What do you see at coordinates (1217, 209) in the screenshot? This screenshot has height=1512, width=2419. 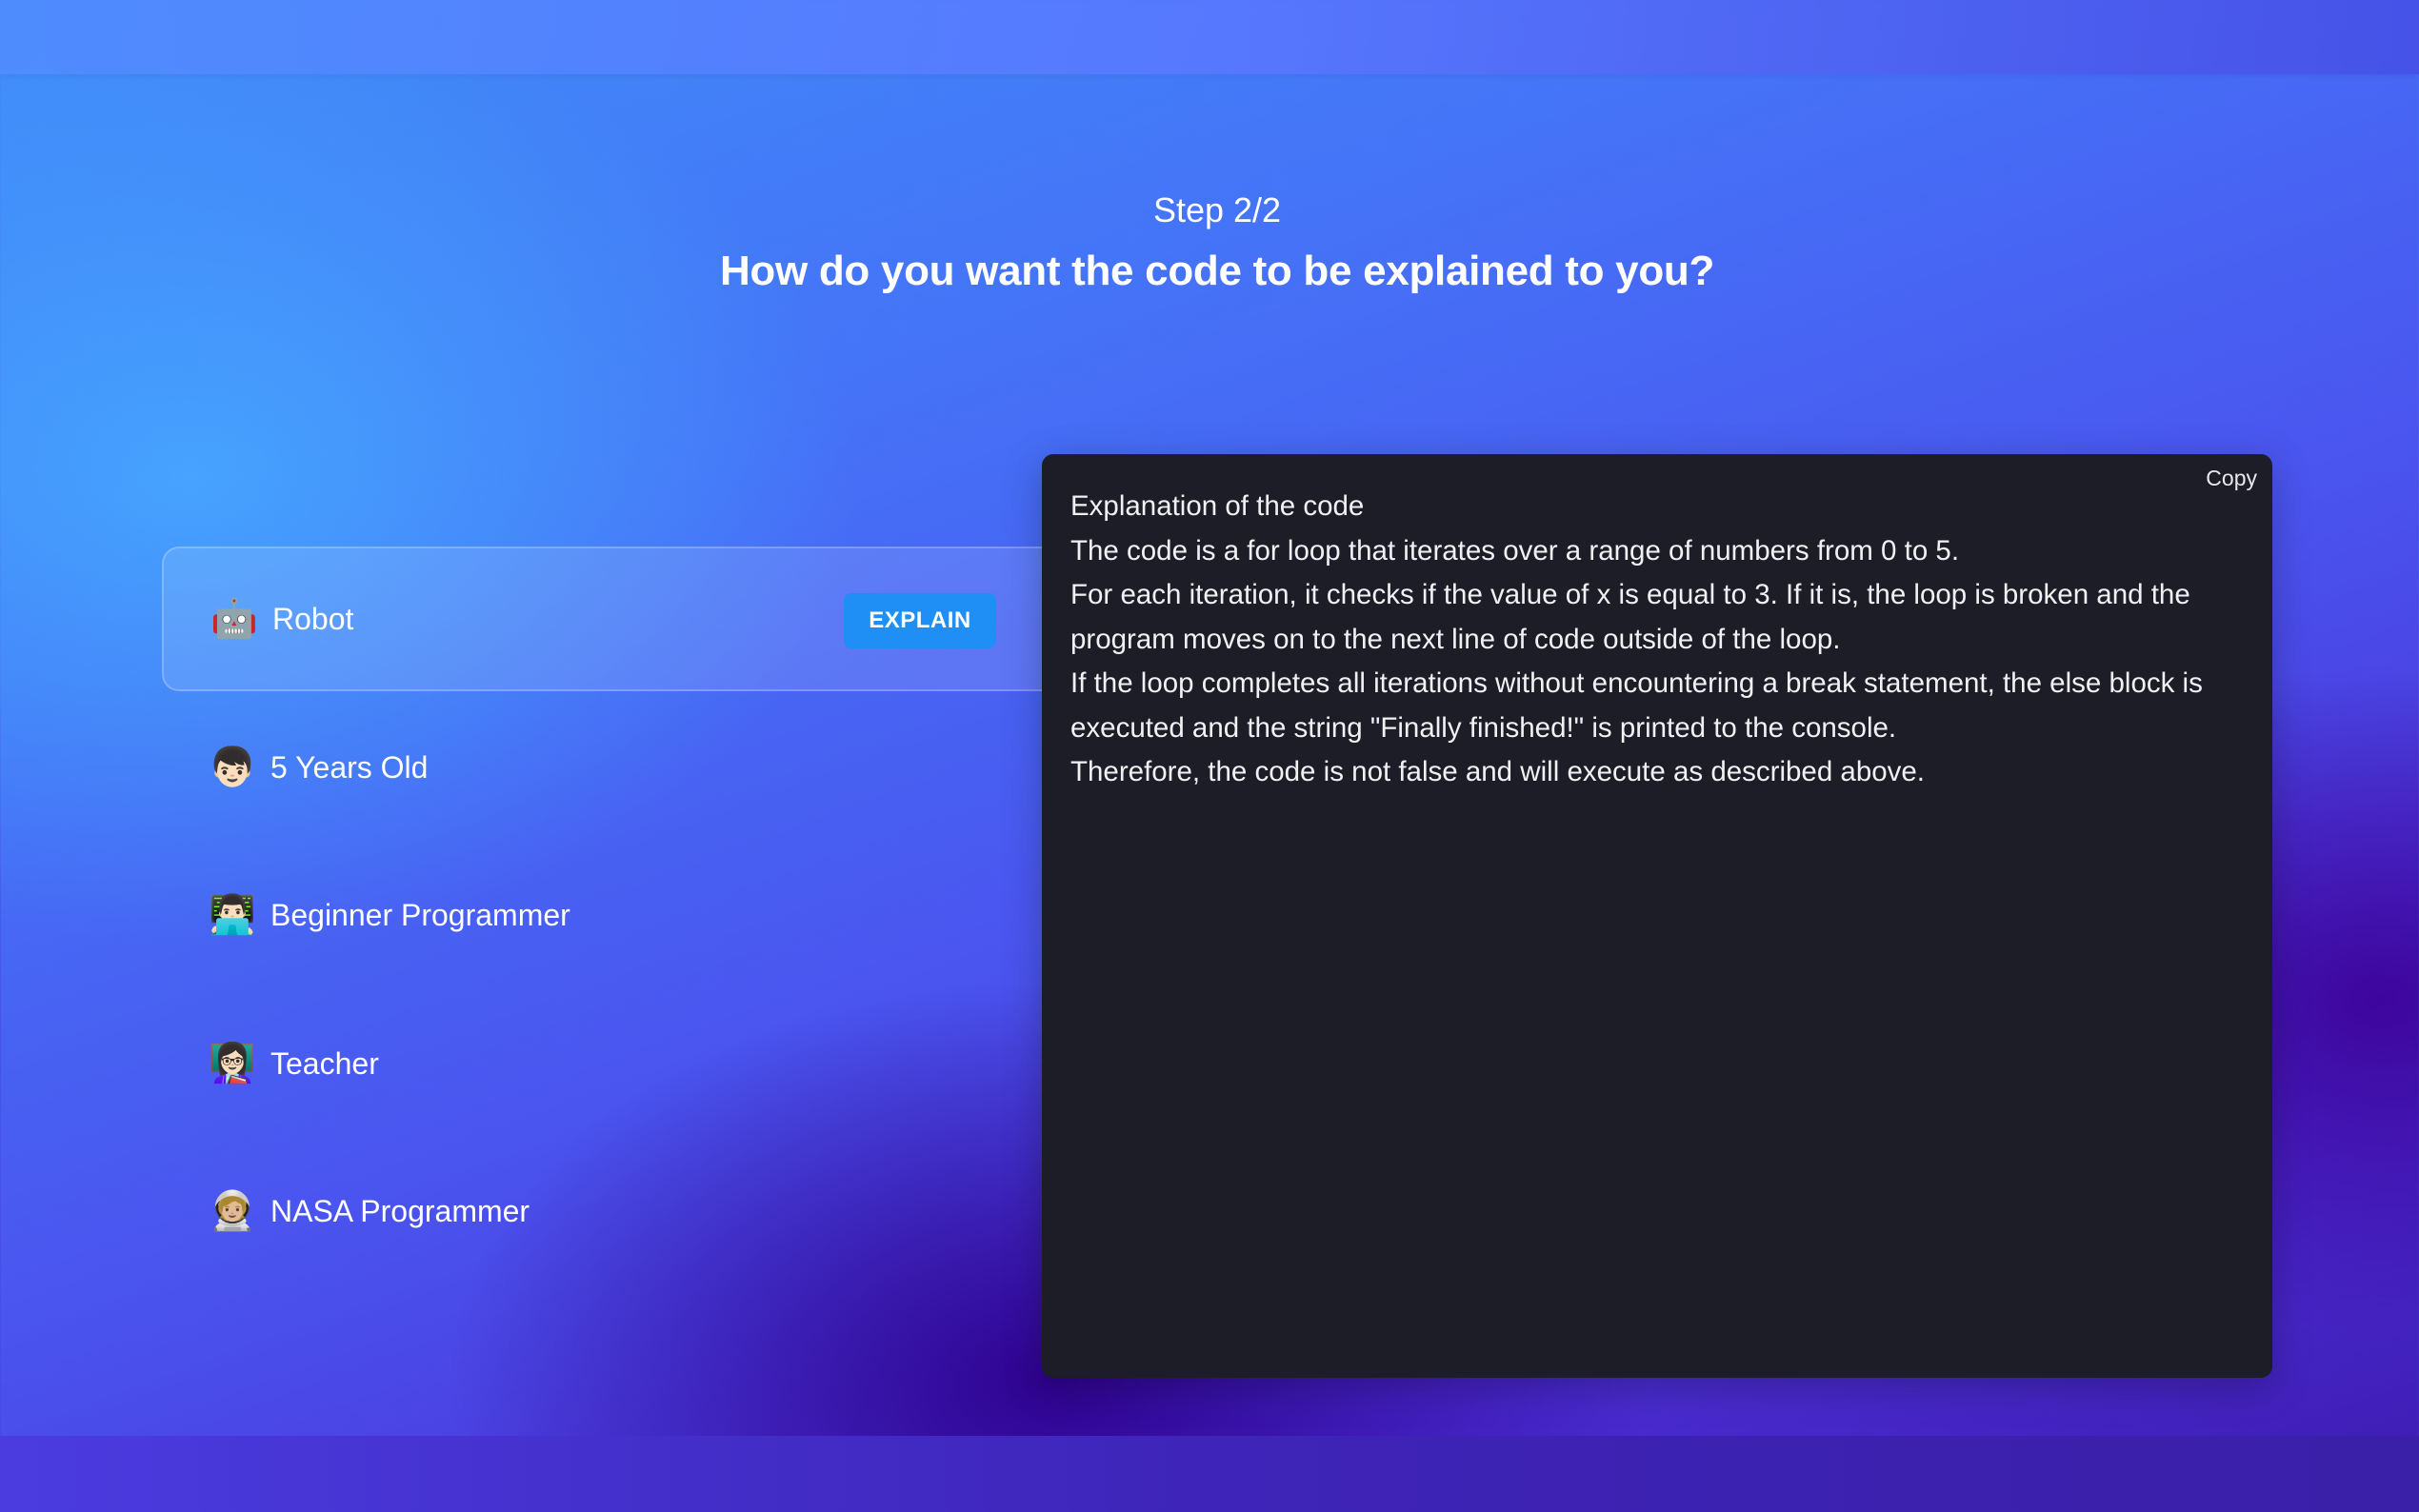 I see `step-indicator: Step 2/2` at bounding box center [1217, 209].